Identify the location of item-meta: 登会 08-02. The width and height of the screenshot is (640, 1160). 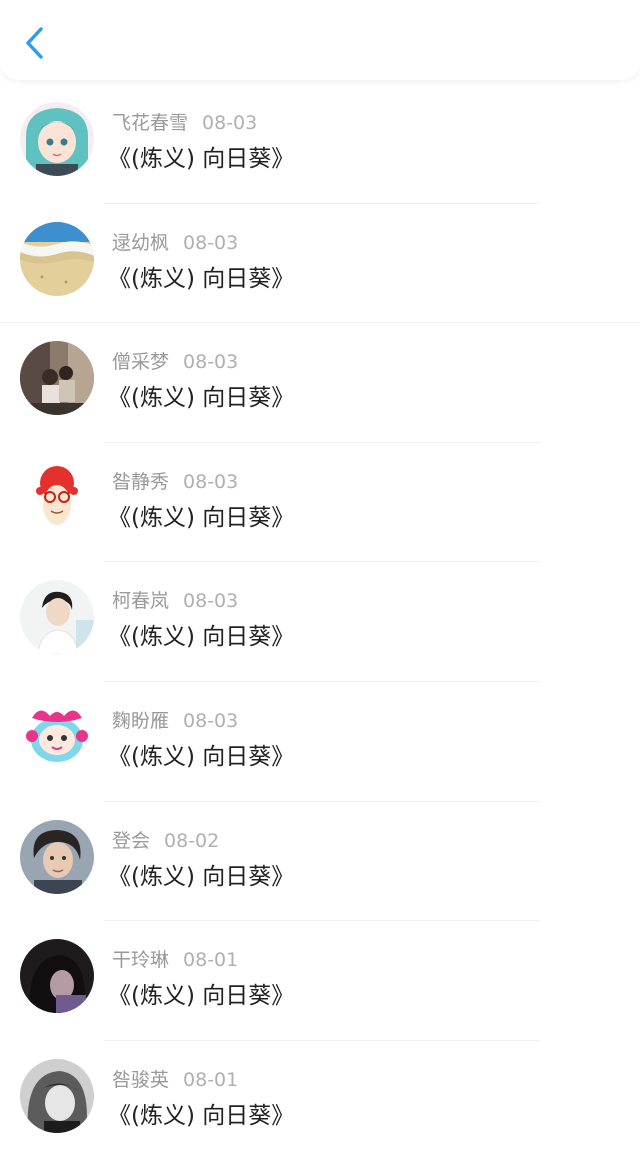
(165, 839).